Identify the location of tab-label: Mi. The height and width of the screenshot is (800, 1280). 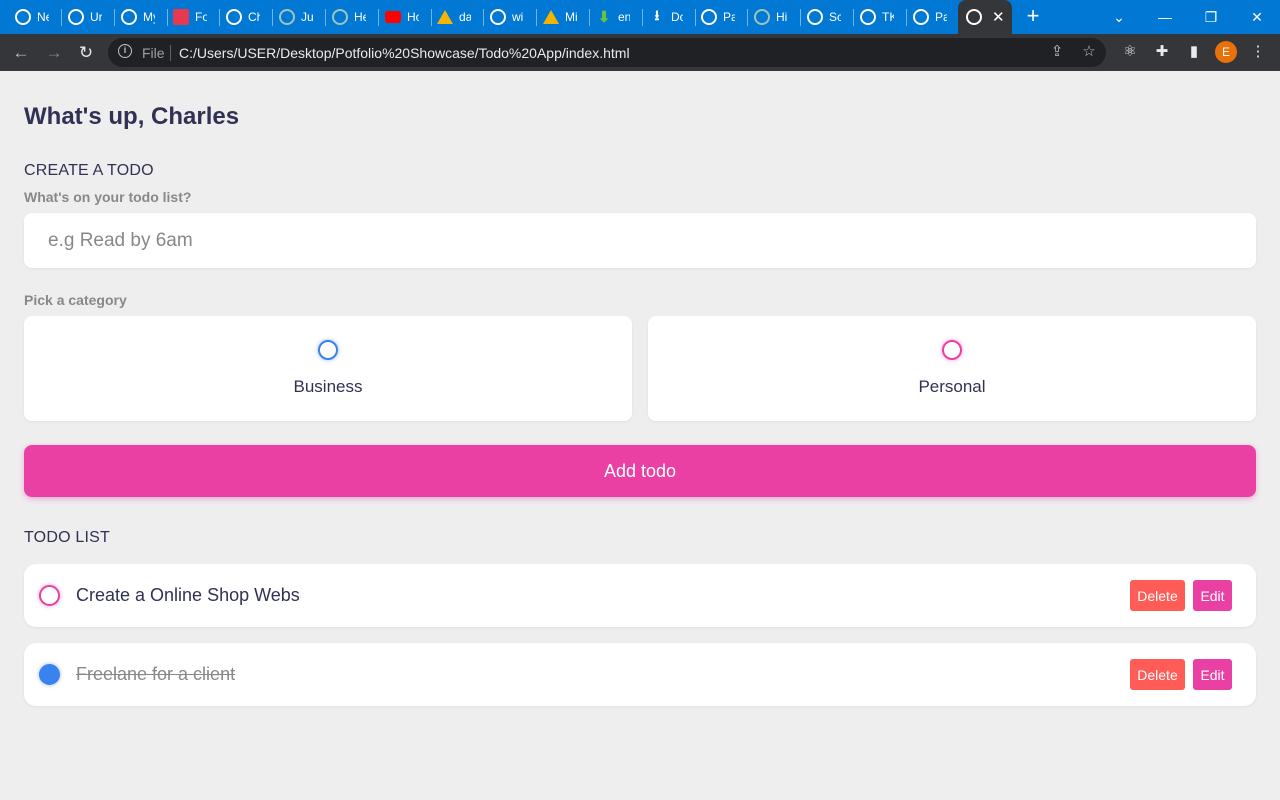
(571, 17).